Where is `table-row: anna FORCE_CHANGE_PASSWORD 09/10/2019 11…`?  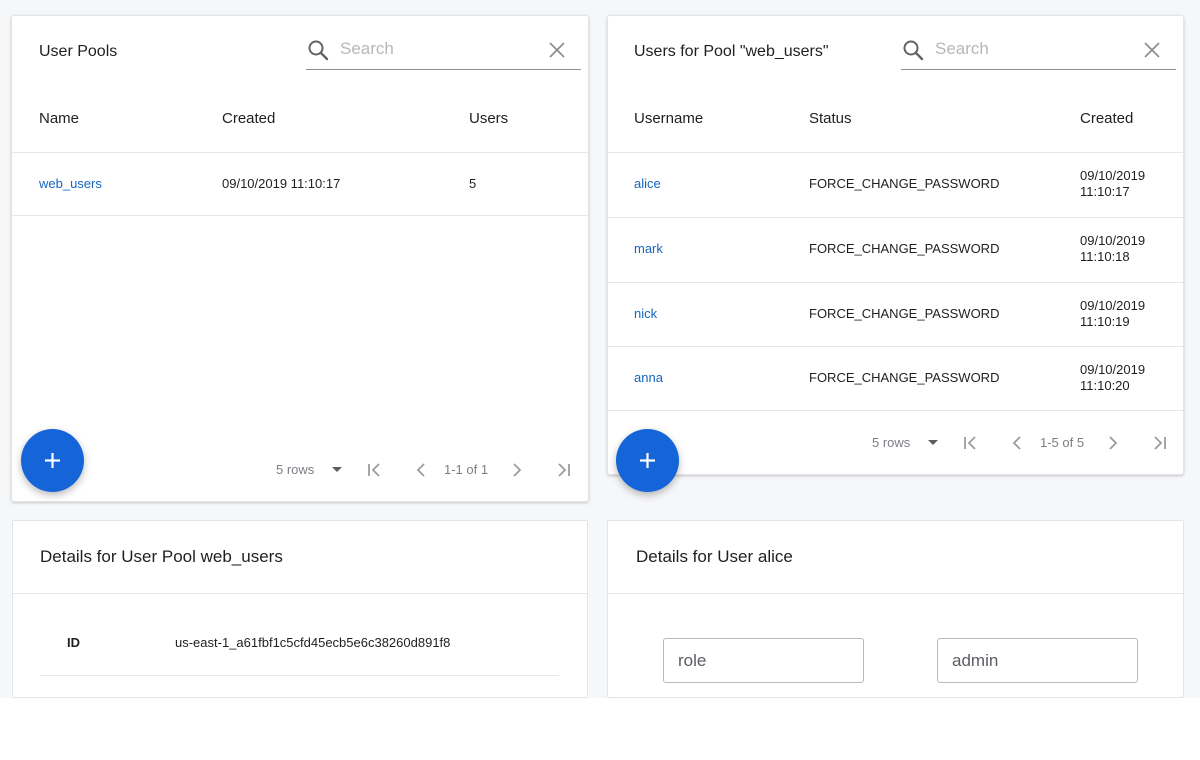
table-row: anna FORCE_CHANGE_PASSWORD 09/10/2019 11… is located at coordinates (895, 378).